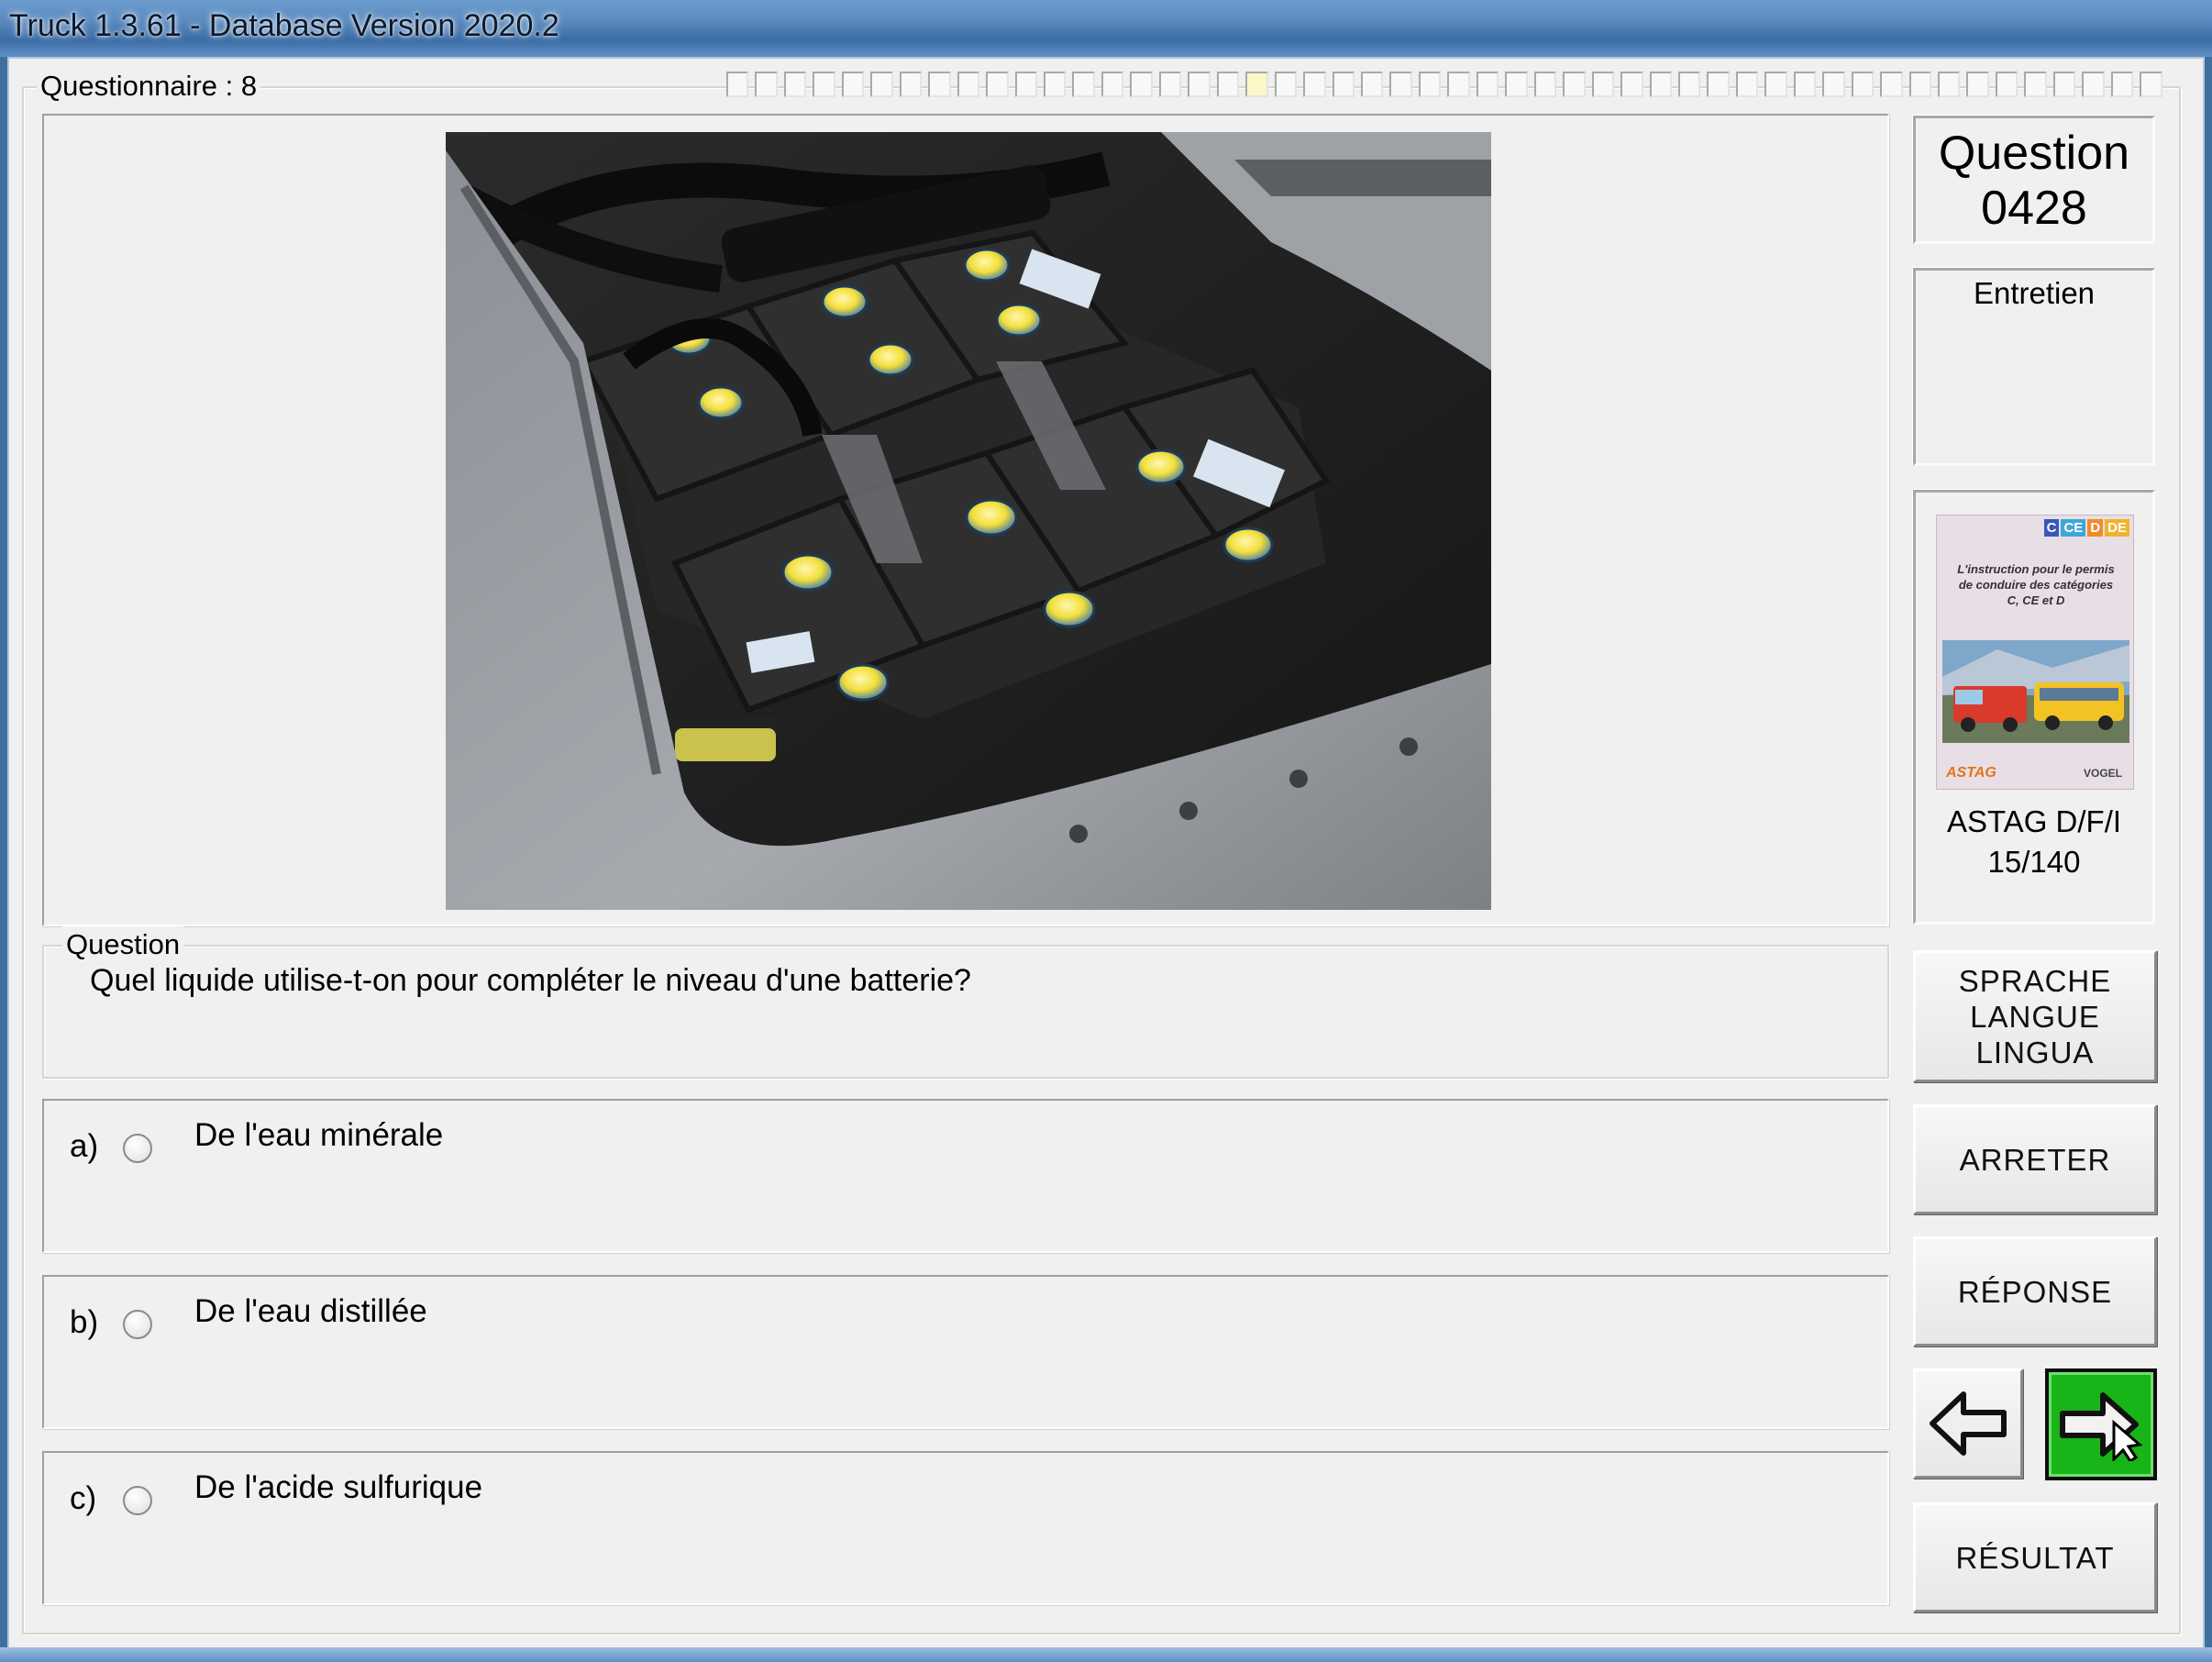  I want to click on book-cover-vehicles-image, so click(2035, 691).